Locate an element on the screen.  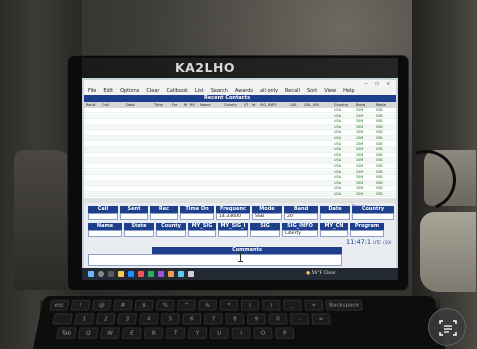
menu-item-options: Options is located at coordinates (129, 91).